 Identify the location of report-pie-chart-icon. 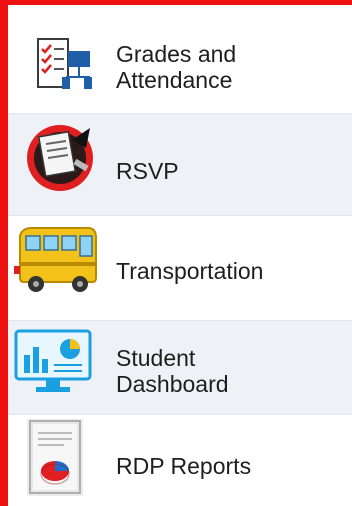
(56, 462).